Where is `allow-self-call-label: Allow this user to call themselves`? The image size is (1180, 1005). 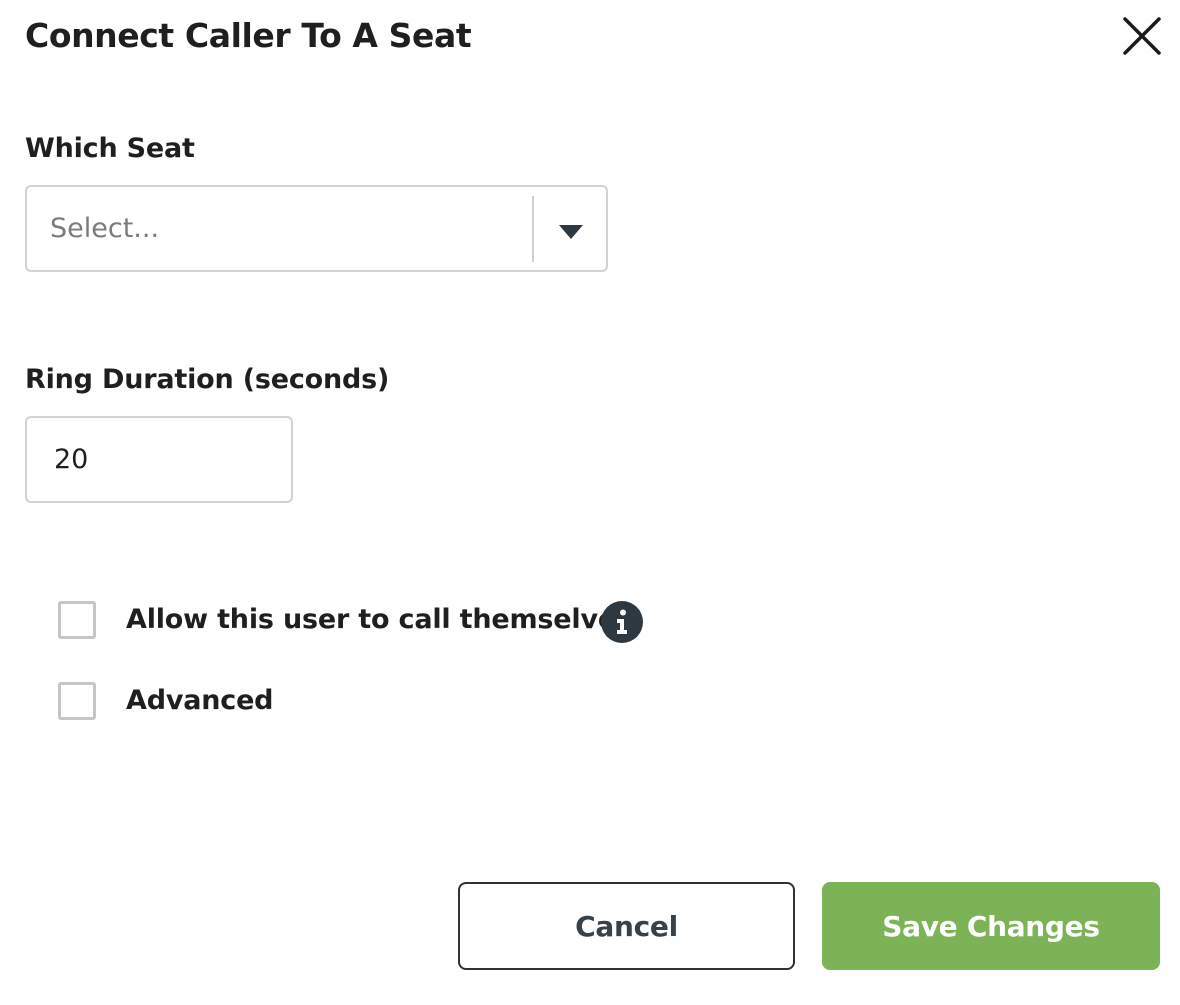 allow-self-call-label: Allow this user to call themselves is located at coordinates (379, 619).